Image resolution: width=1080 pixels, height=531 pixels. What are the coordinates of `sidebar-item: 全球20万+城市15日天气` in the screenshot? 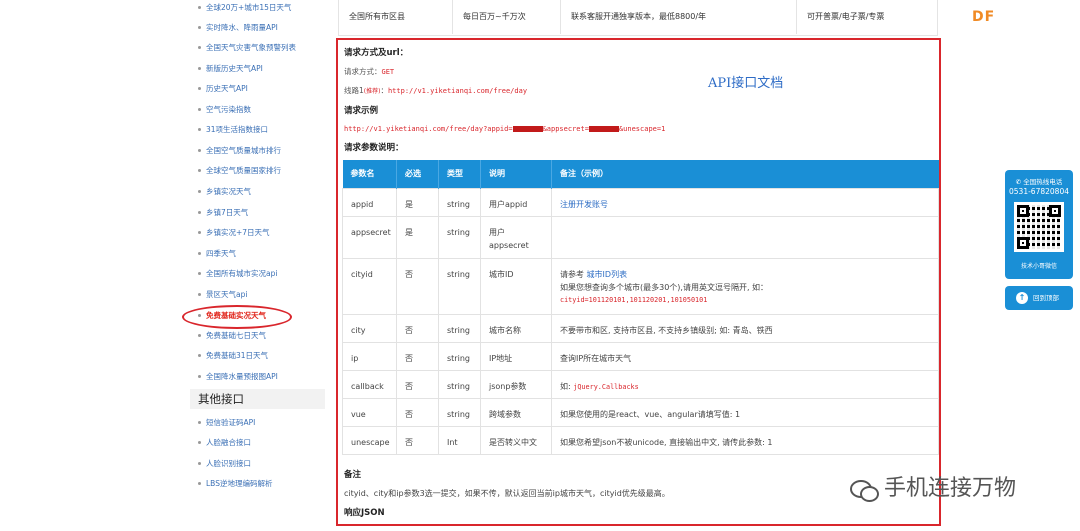 It's located at (244, 8).